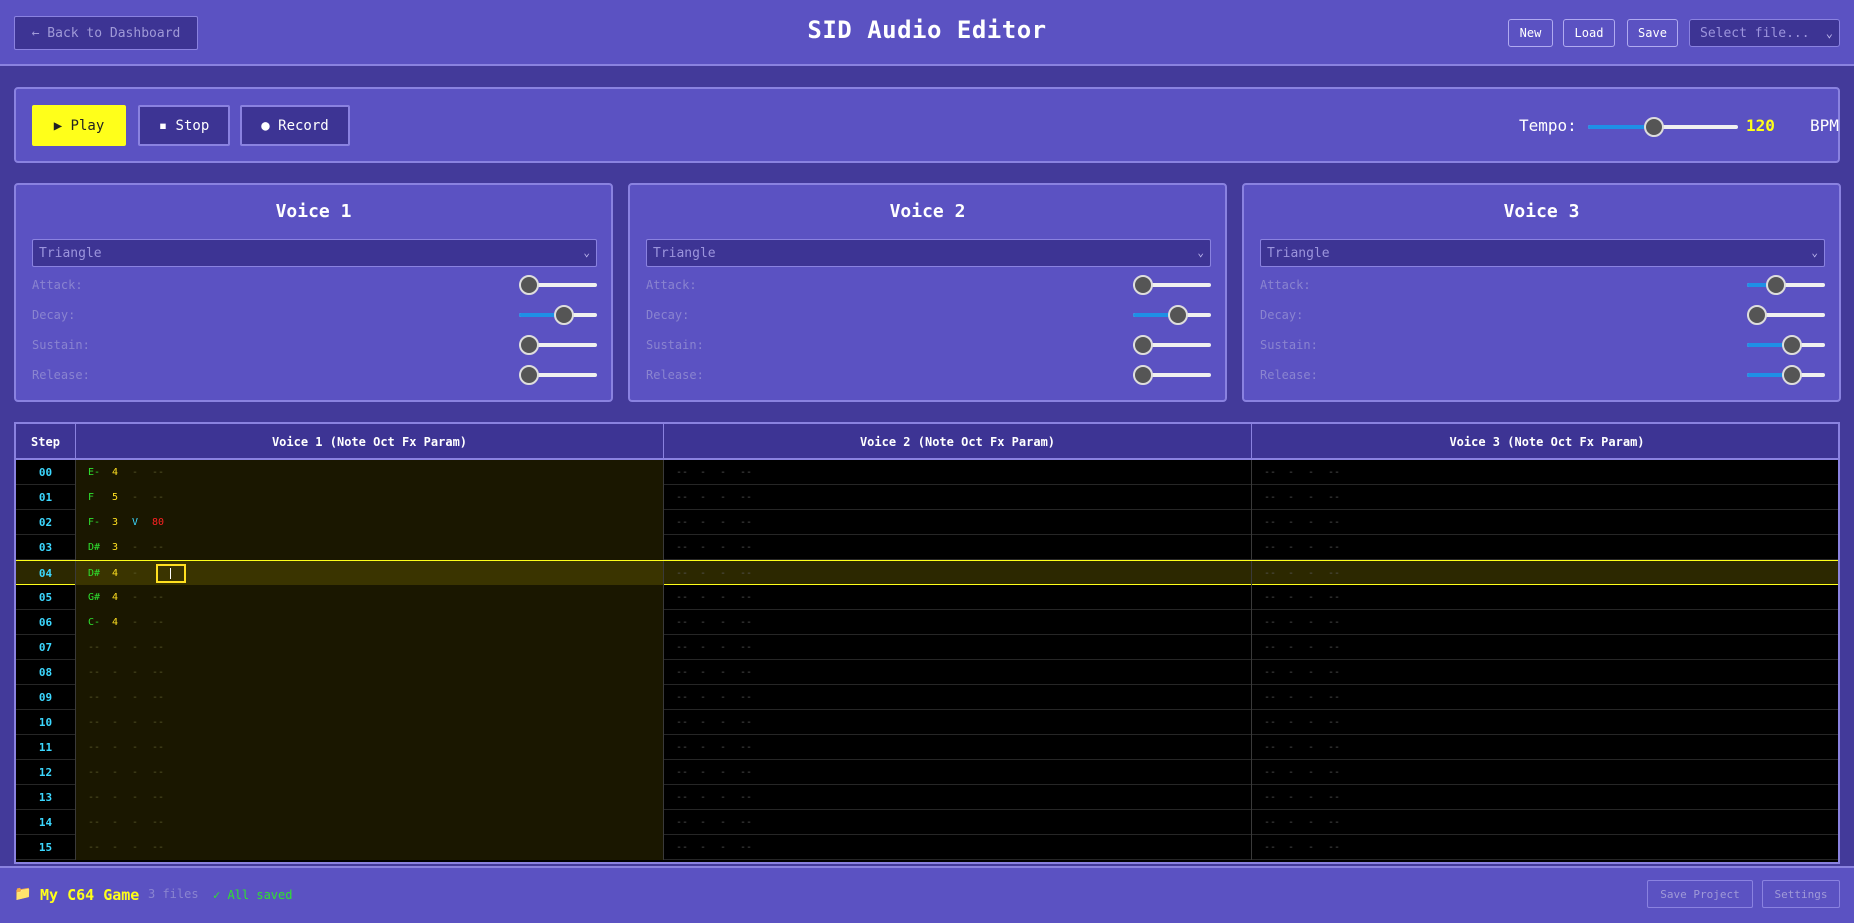  I want to click on tracker-row: 05 G# 4- -- -- - - -- -- - - --, so click(927, 597).